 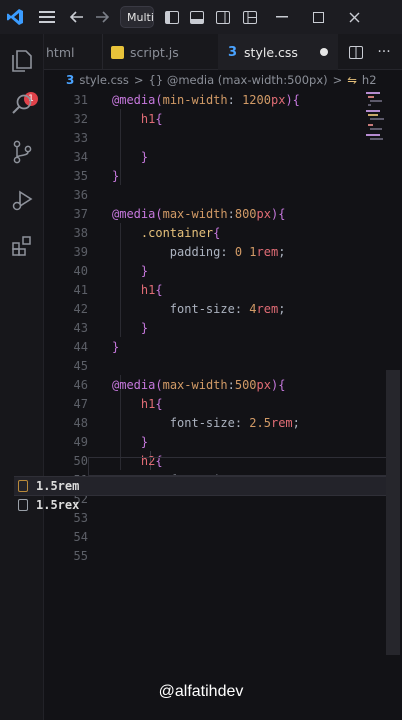 I want to click on title-bar: Multi f, so click(x=201, y=17).